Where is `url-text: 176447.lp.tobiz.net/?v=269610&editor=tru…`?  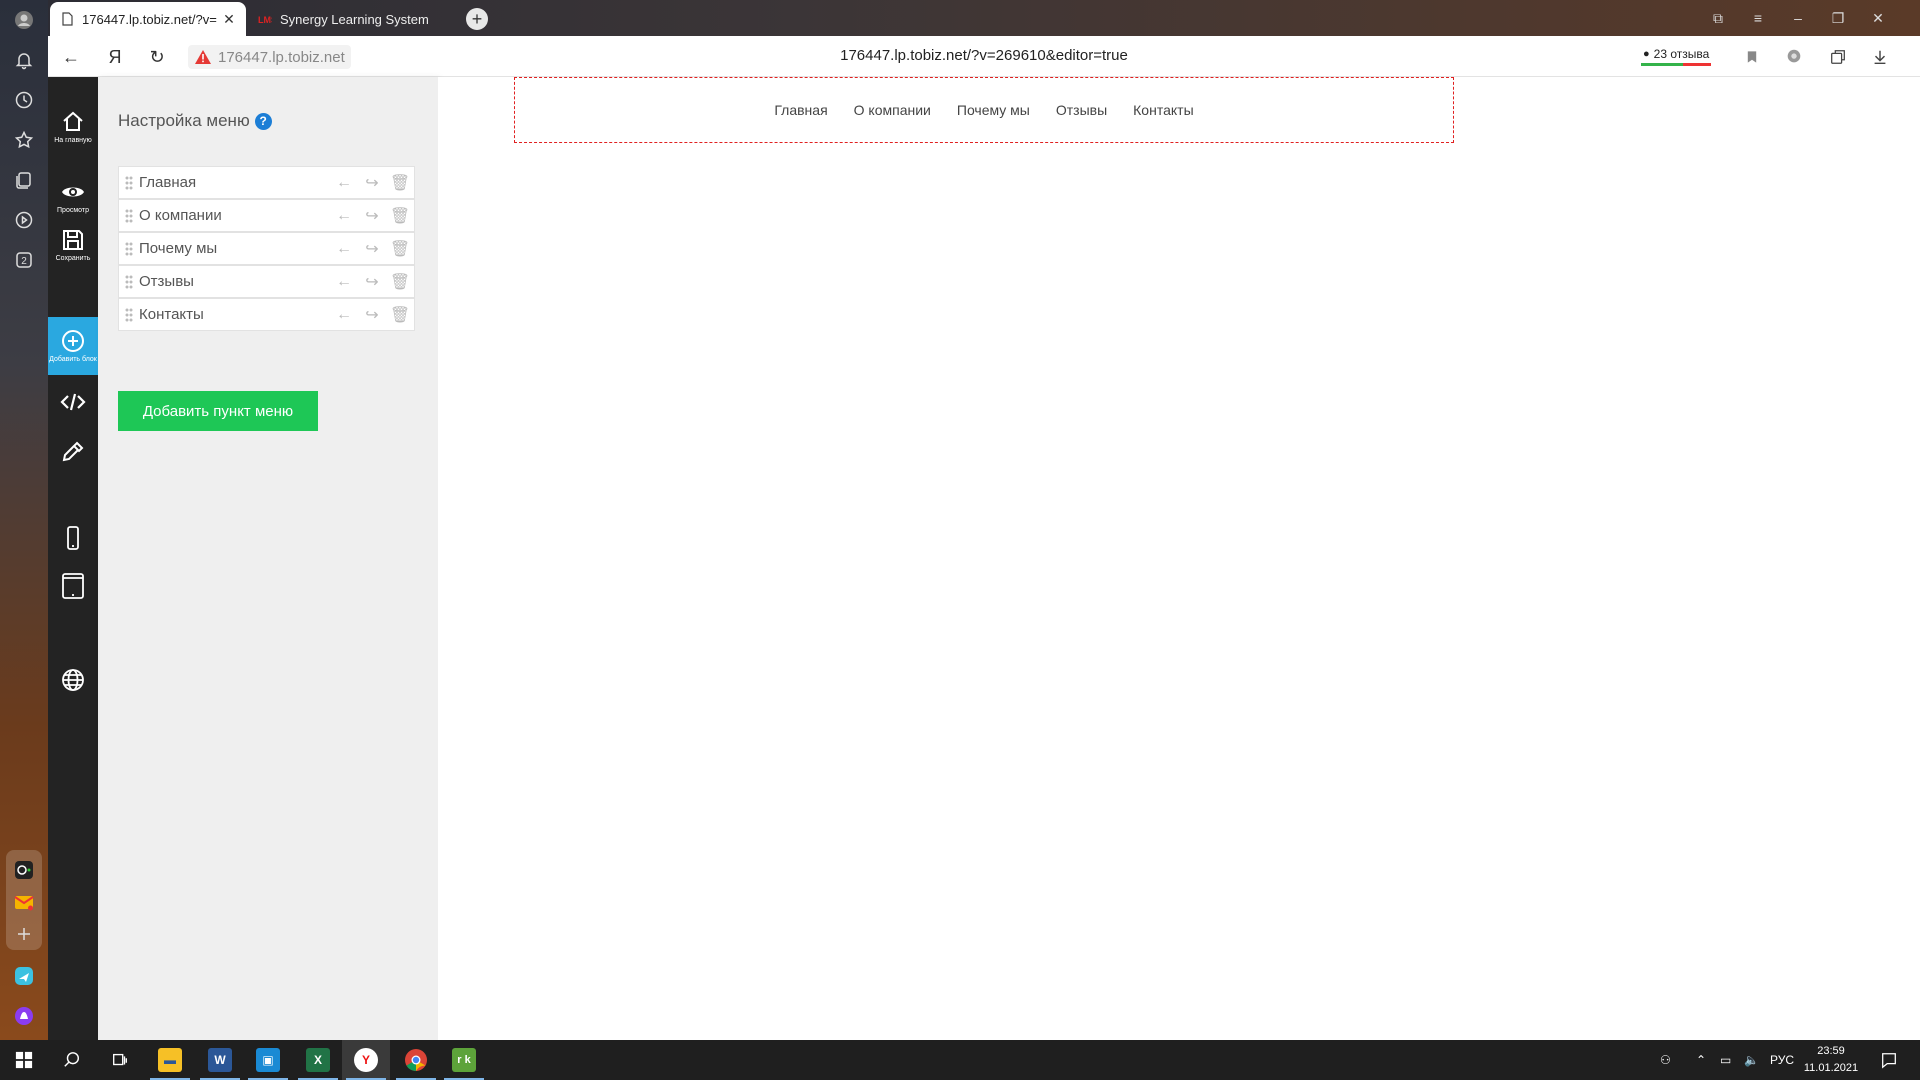
url-text: 176447.lp.tobiz.net/?v=269610&editor=tru… is located at coordinates (984, 55).